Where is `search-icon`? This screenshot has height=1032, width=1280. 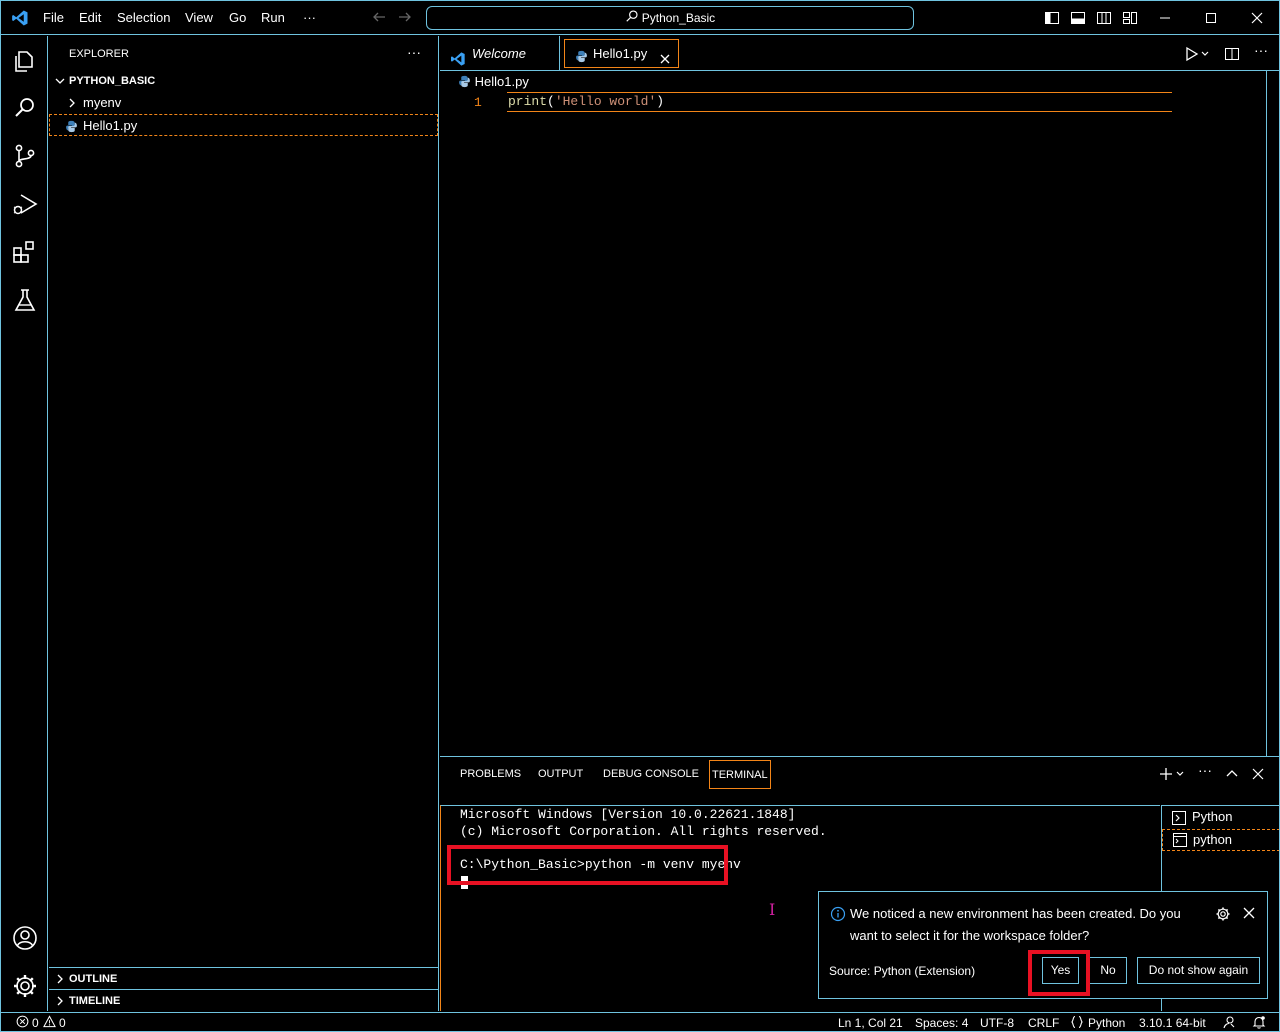
search-icon is located at coordinates (25, 108).